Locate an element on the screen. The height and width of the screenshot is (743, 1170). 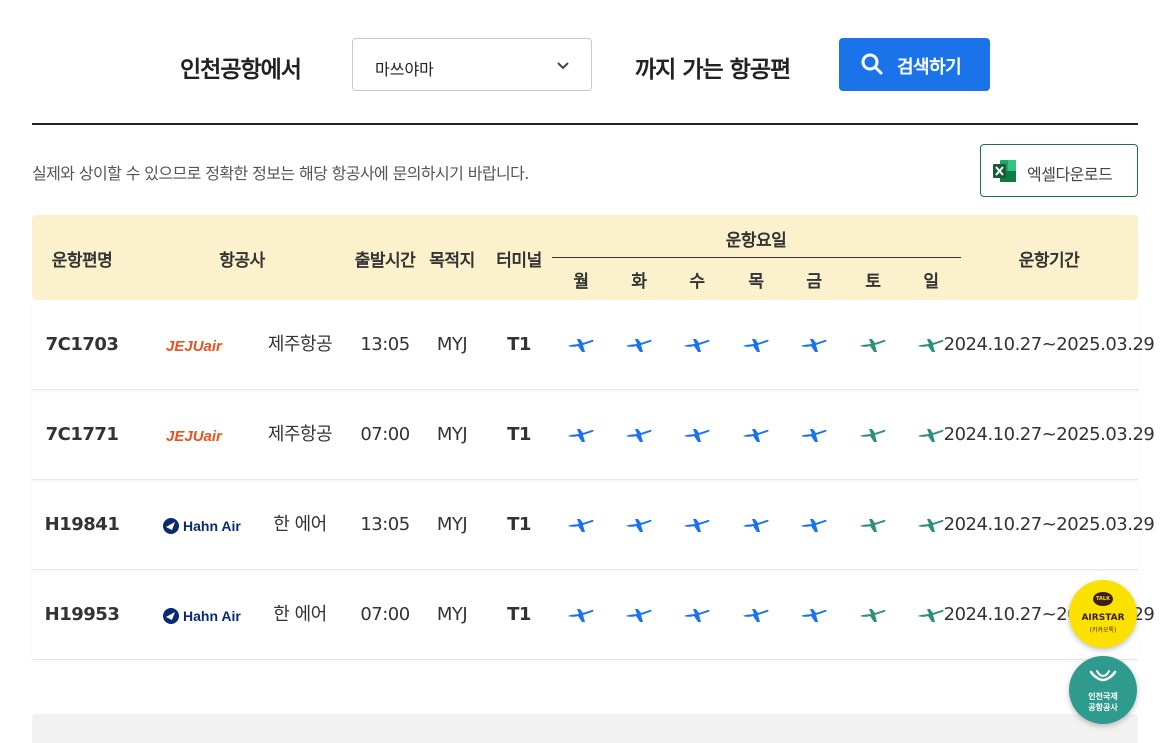
airport-logo-icon is located at coordinates (1103, 676).